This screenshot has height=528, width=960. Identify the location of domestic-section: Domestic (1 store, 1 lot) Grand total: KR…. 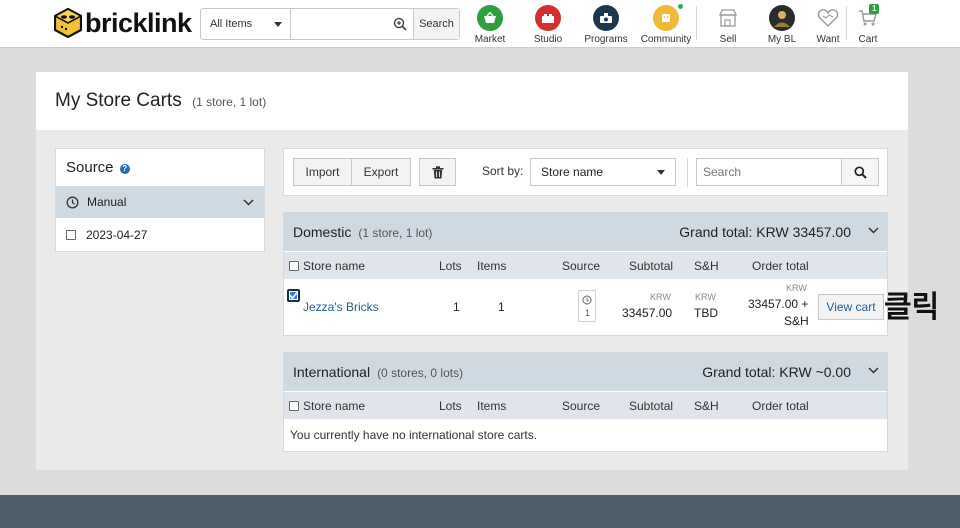
(585, 274).